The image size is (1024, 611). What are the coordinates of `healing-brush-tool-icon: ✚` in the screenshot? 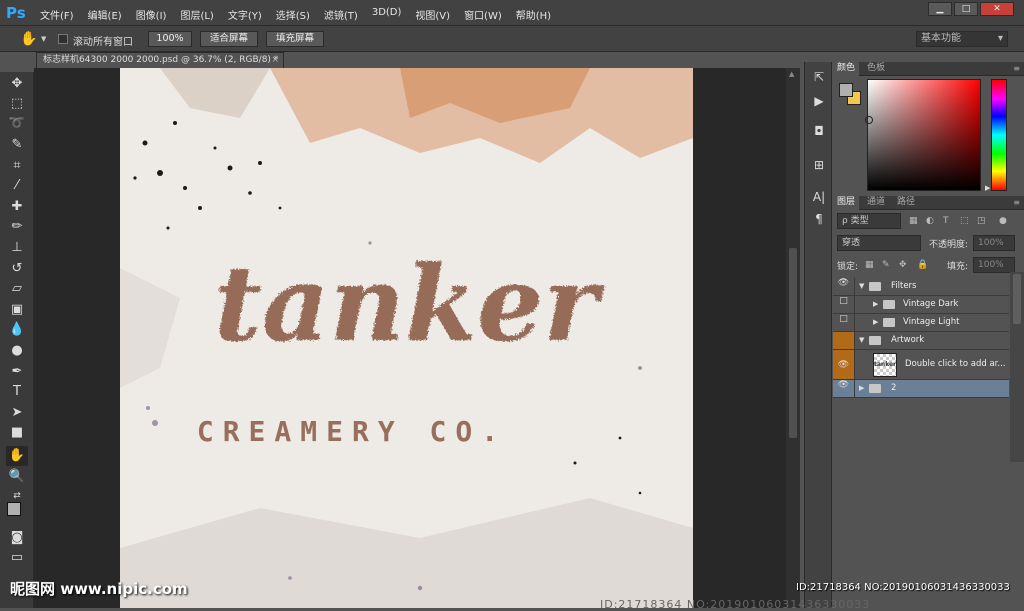 It's located at (17, 207).